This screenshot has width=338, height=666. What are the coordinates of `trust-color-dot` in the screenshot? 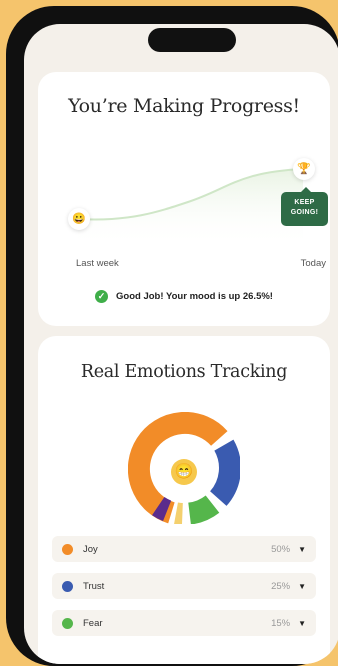 It's located at (67, 586).